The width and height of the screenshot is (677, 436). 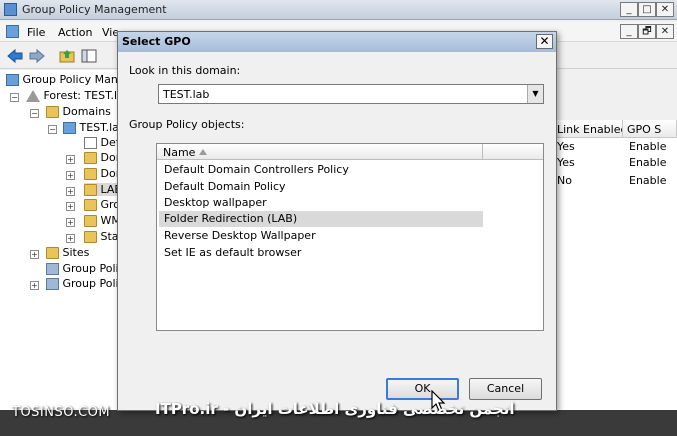 What do you see at coordinates (588, 129) in the screenshot?
I see `column-link-enabled: Link Enabled` at bounding box center [588, 129].